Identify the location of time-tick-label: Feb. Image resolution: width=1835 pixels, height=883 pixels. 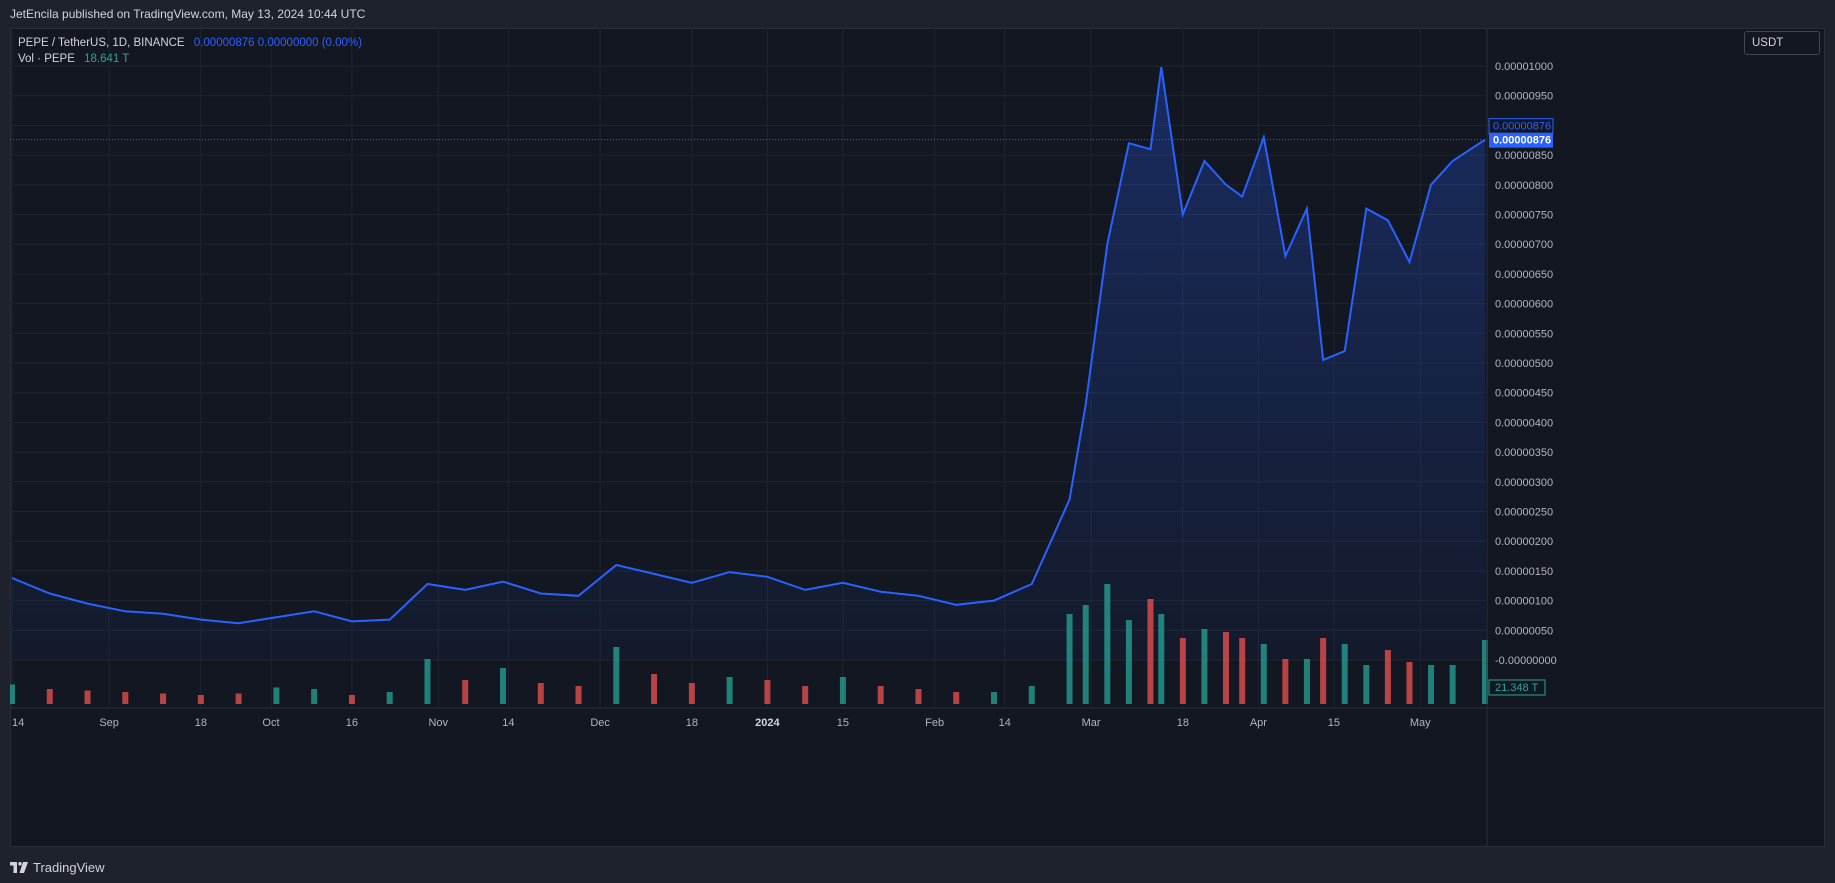
(934, 723).